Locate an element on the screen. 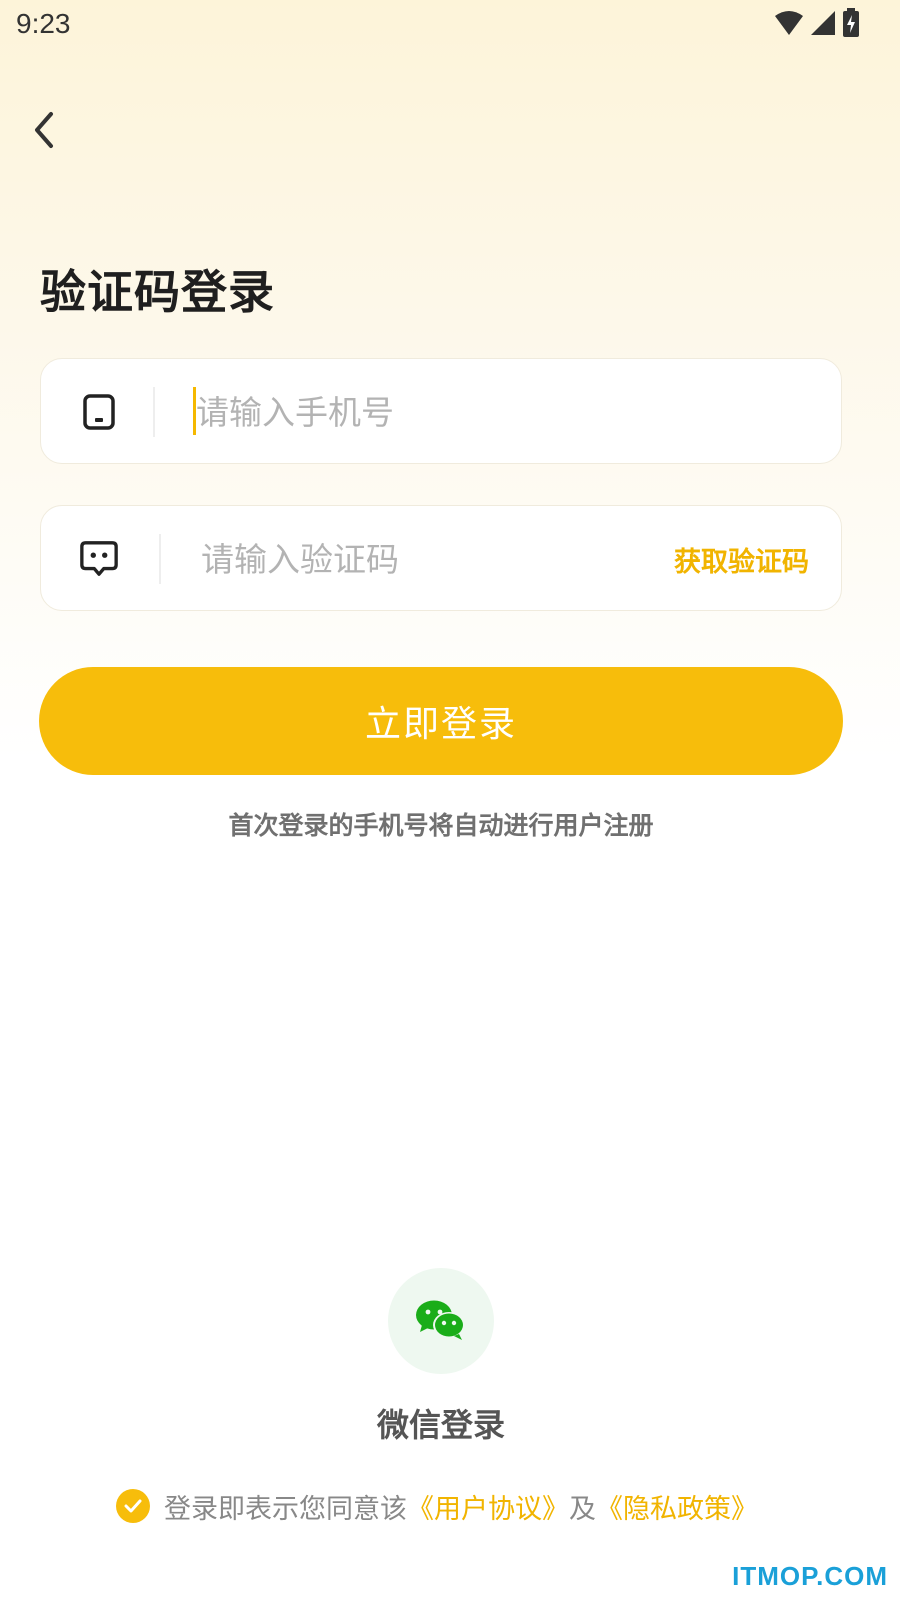 The height and width of the screenshot is (1600, 900). message-icon is located at coordinates (99, 559).